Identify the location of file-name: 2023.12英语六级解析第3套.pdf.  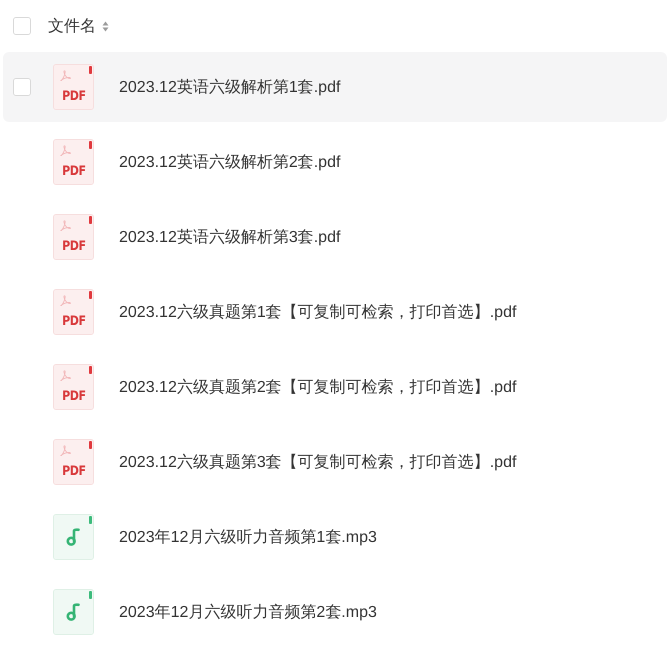
(229, 237).